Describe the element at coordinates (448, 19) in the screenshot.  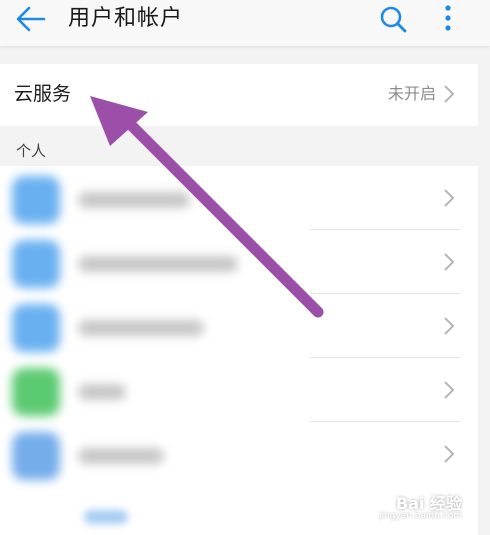
I see `more-vertical-icon` at that location.